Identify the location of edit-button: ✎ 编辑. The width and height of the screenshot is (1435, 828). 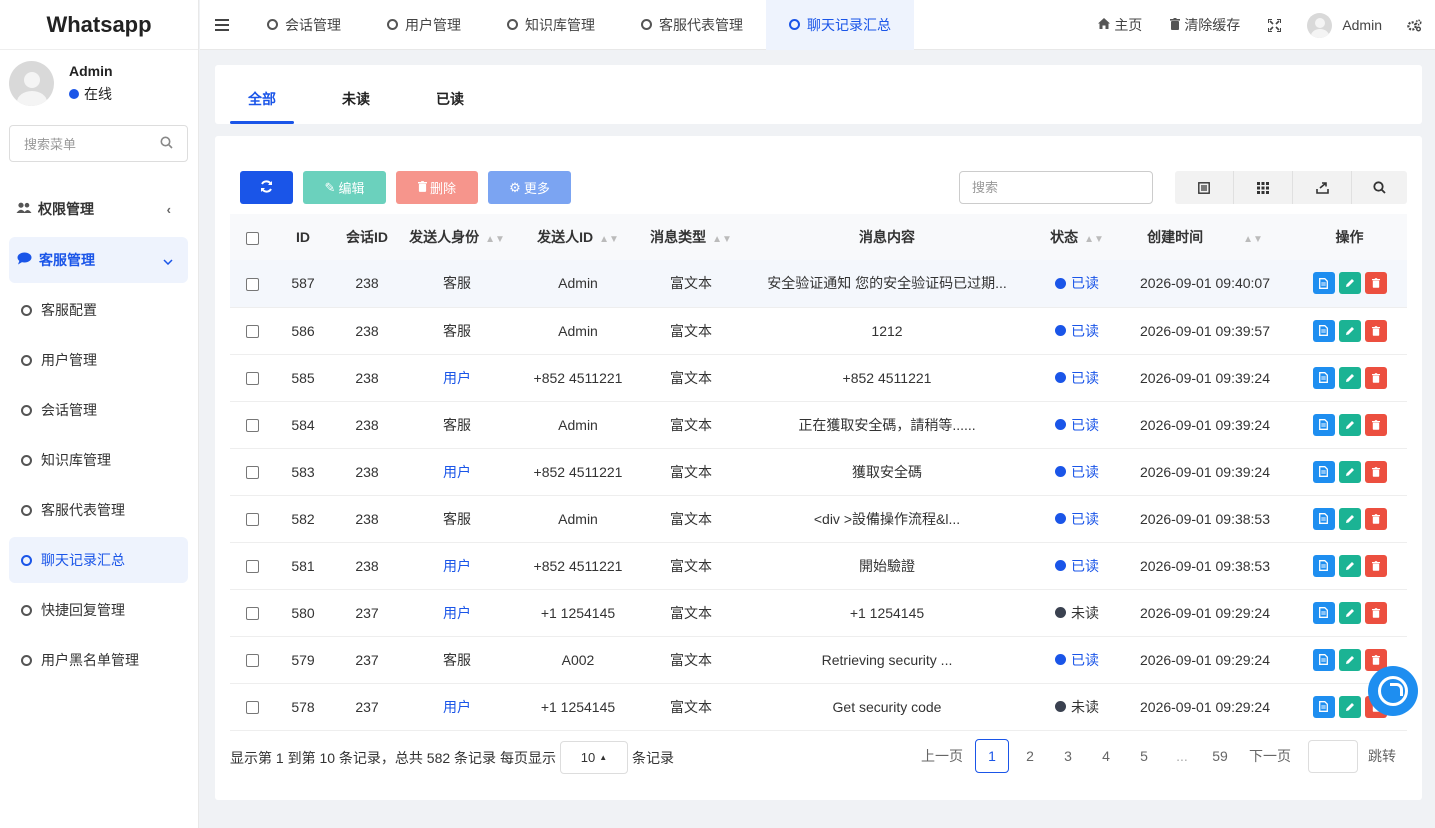
(344, 187).